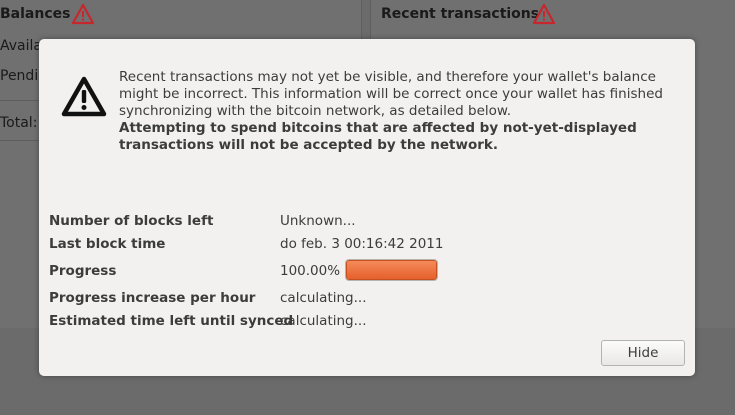  What do you see at coordinates (35, 14) in the screenshot?
I see `balances-title: Balances` at bounding box center [35, 14].